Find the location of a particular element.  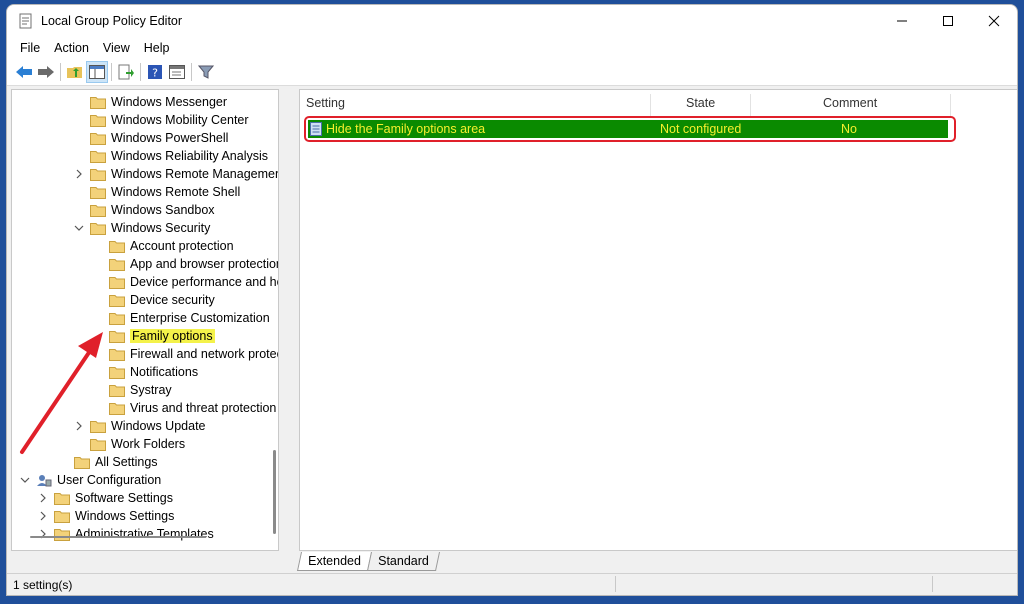

show-hide-tree-button is located at coordinates (97, 72).